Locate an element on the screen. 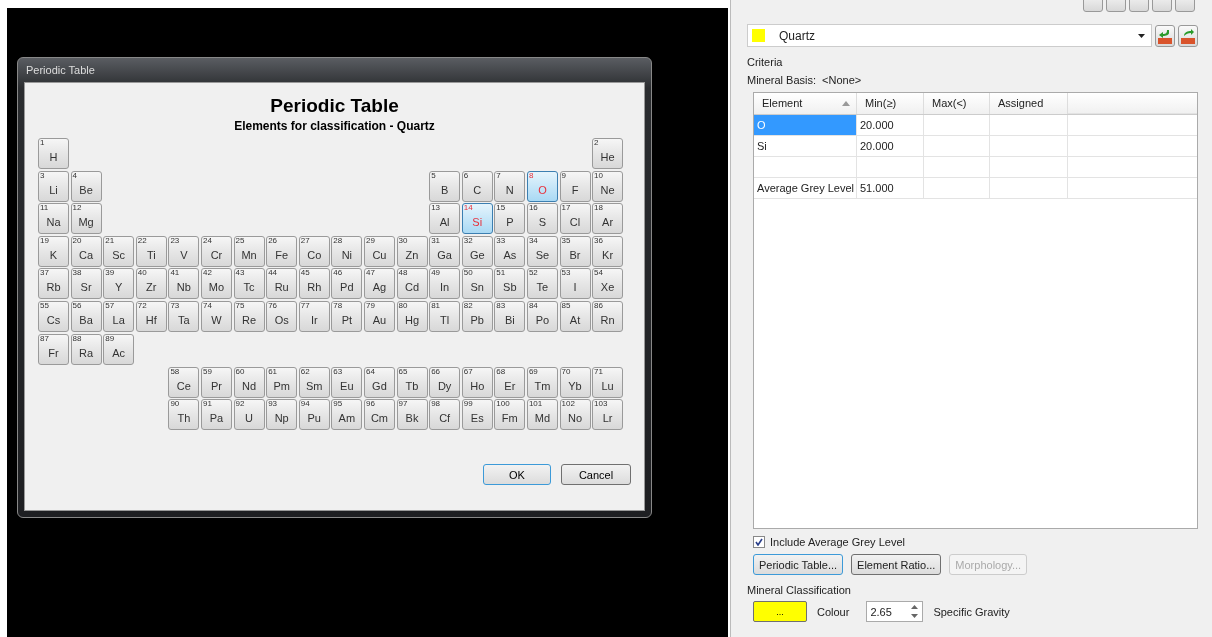  element-button: 36 Kr is located at coordinates (608, 251).